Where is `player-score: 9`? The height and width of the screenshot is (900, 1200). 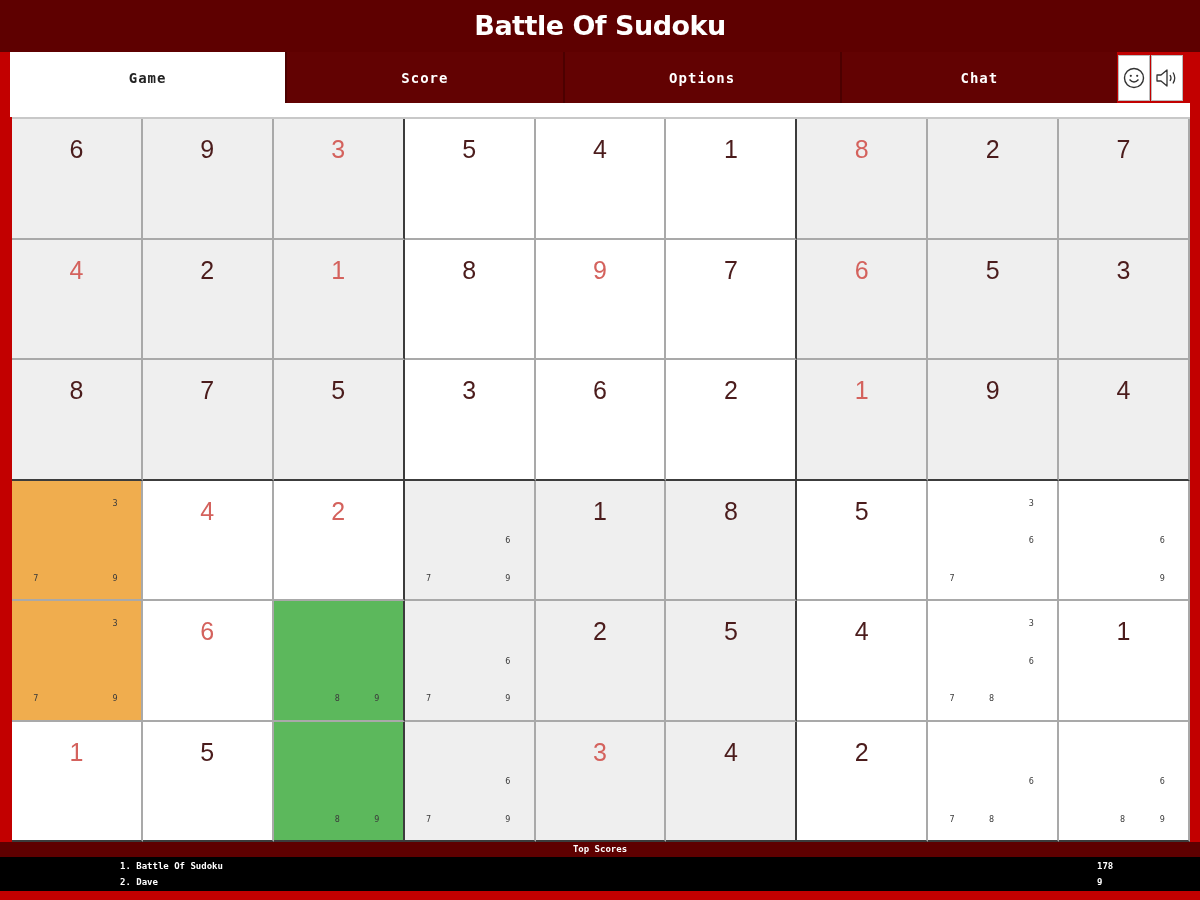 player-score: 9 is located at coordinates (1100, 882).